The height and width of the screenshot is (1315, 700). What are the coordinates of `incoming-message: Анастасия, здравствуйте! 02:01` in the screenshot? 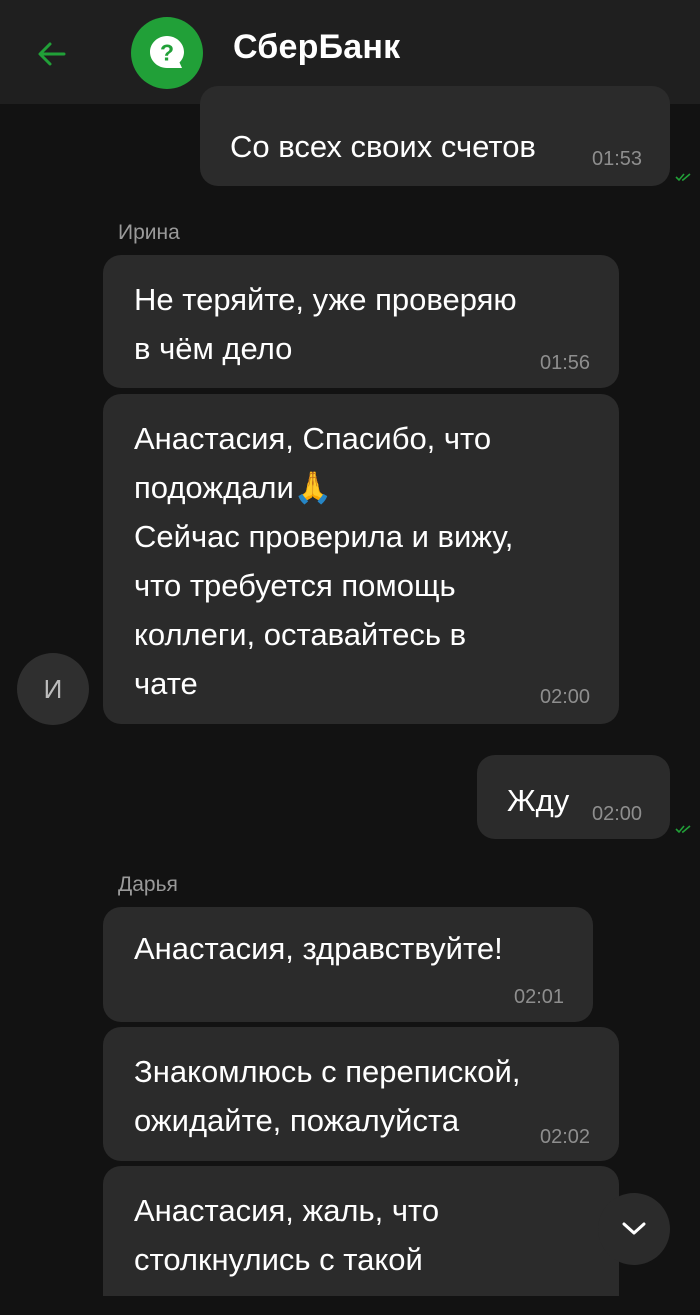 It's located at (348, 964).